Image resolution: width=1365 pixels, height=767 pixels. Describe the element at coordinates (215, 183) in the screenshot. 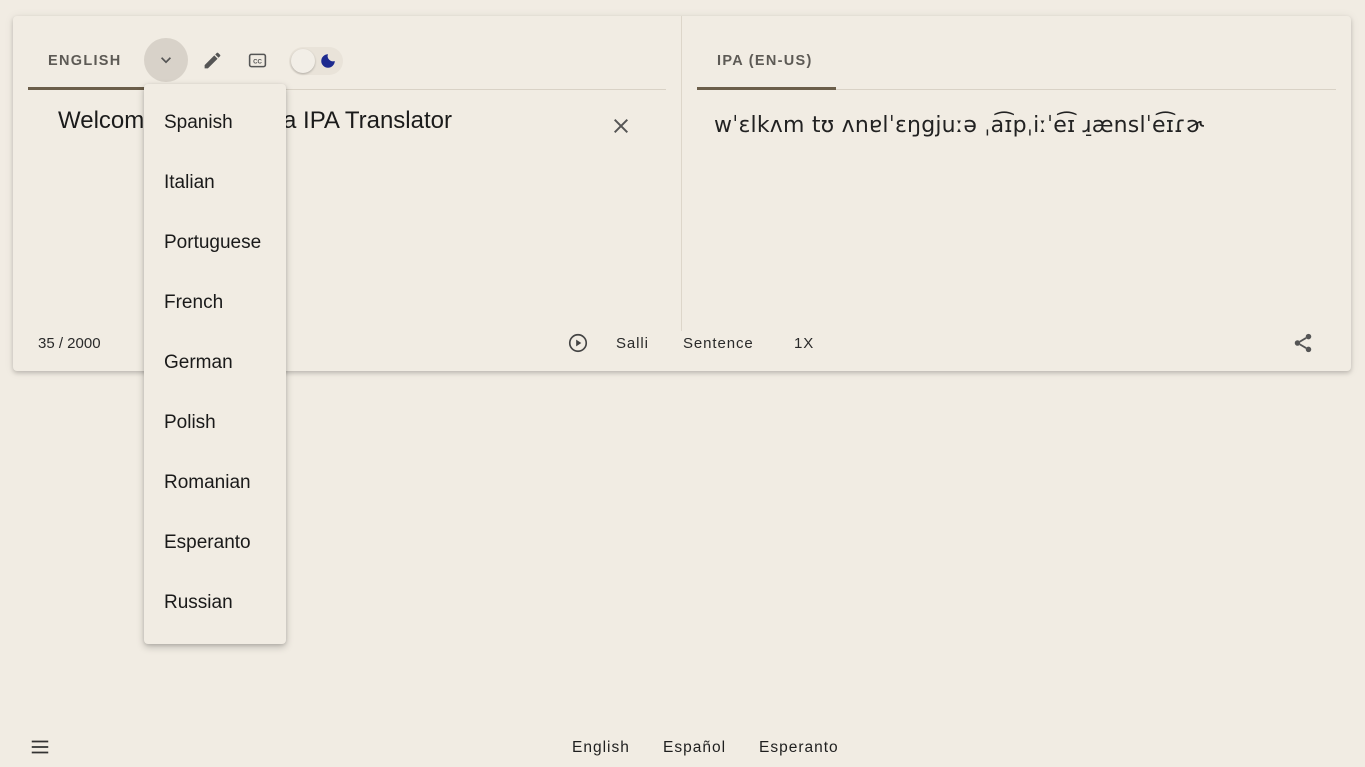

I see `menu-item-italian: Italian` at that location.